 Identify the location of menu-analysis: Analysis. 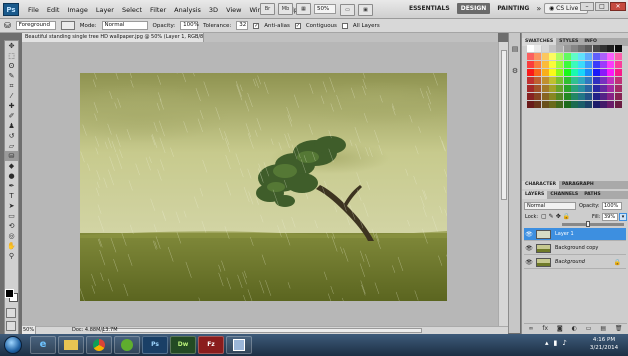
(187, 10).